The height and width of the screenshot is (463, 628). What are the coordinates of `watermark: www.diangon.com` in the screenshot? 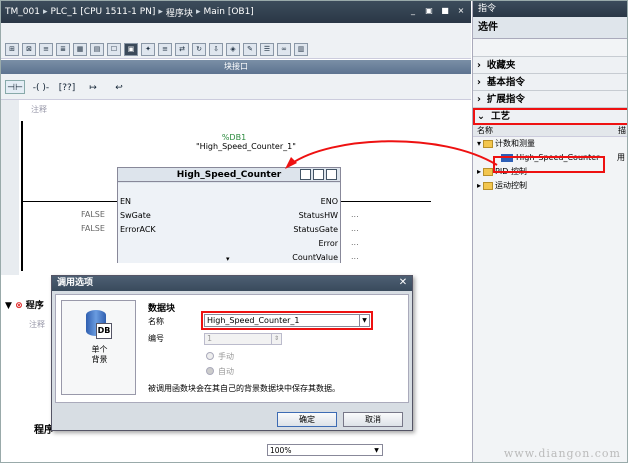 It's located at (562, 453).